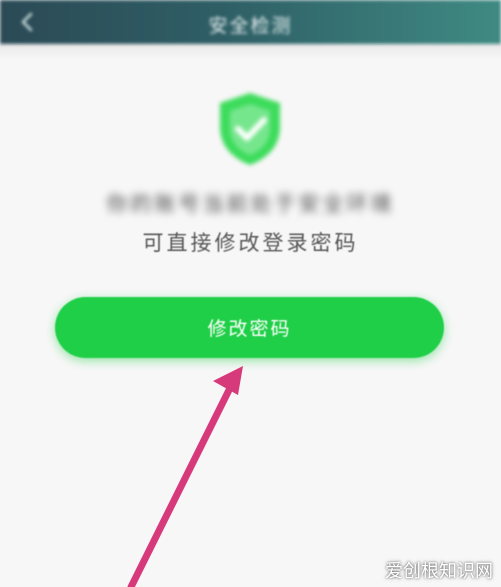 The image size is (501, 587). What do you see at coordinates (250, 26) in the screenshot?
I see `page-title: 安全检测` at bounding box center [250, 26].